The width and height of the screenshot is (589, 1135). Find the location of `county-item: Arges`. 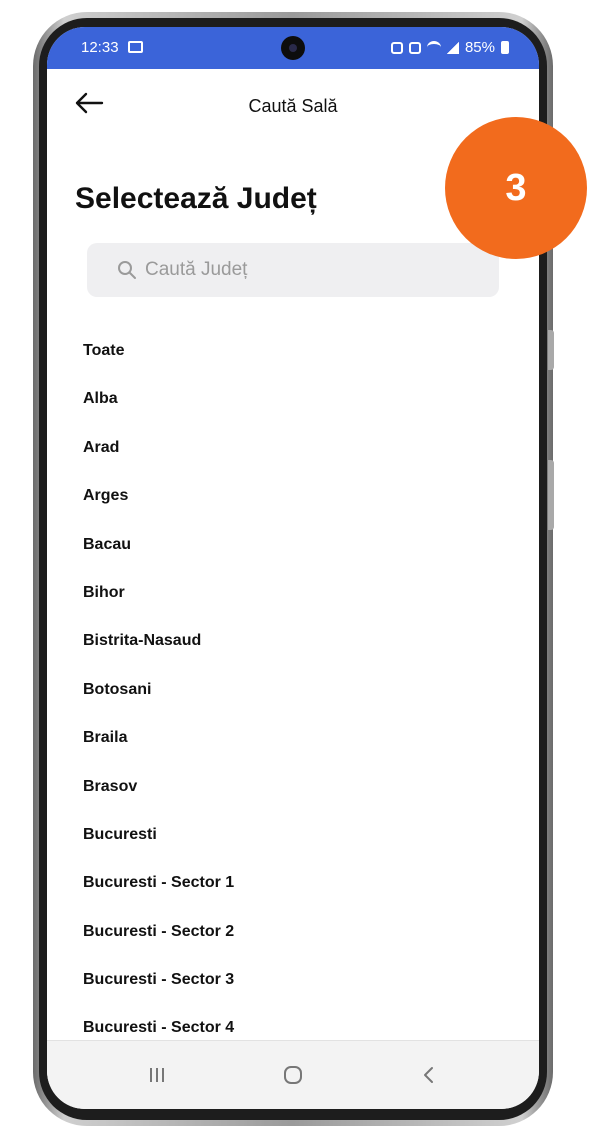

county-item: Arges is located at coordinates (293, 496).